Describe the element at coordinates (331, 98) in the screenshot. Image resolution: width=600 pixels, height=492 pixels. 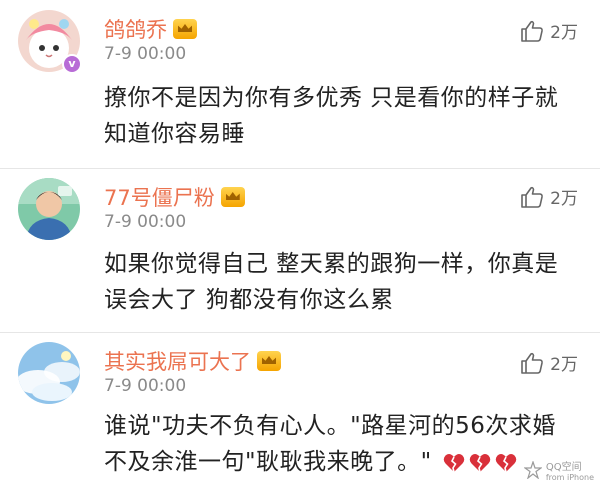
I see `comment-text-line: 撩你不是因为你有多优秀 只是看你的样子就` at that location.